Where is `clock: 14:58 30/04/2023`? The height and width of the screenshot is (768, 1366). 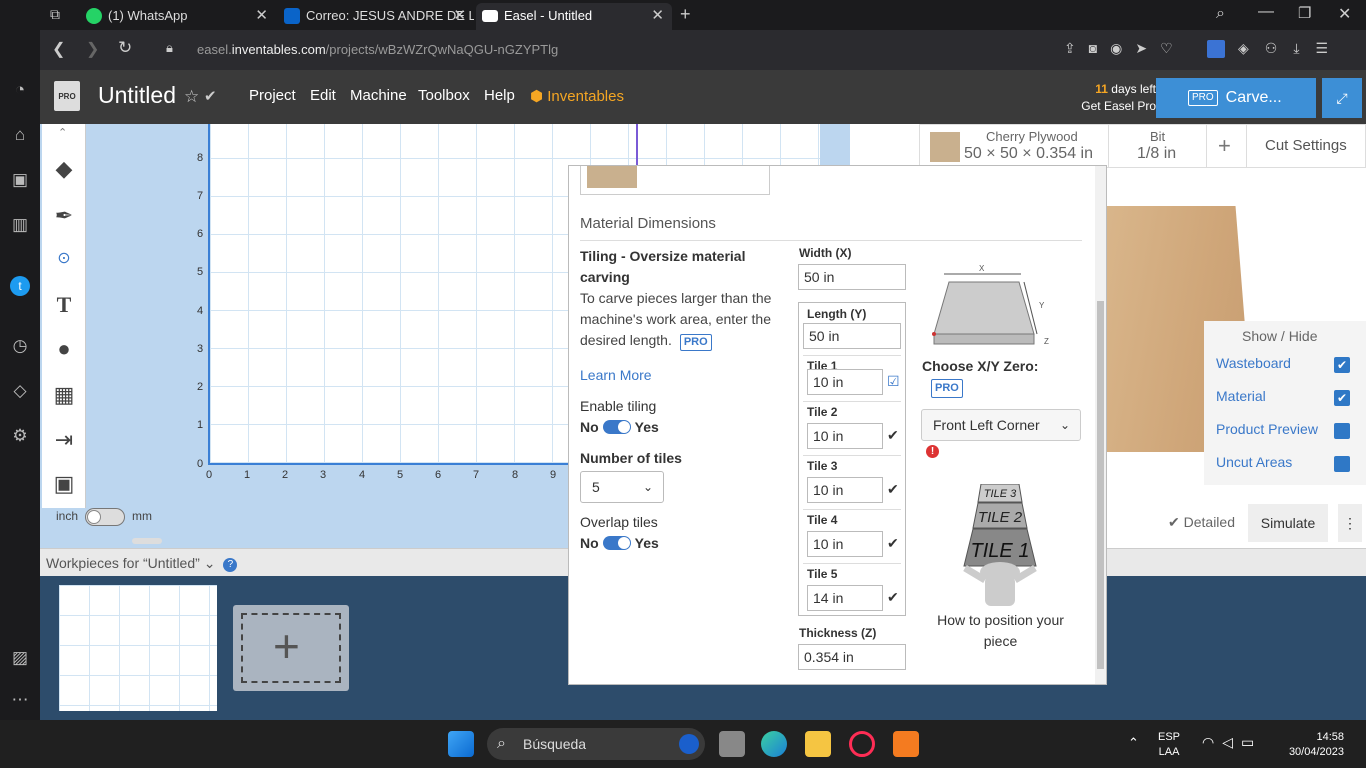
clock: 14:58 30/04/2023 is located at coordinates (1314, 745).